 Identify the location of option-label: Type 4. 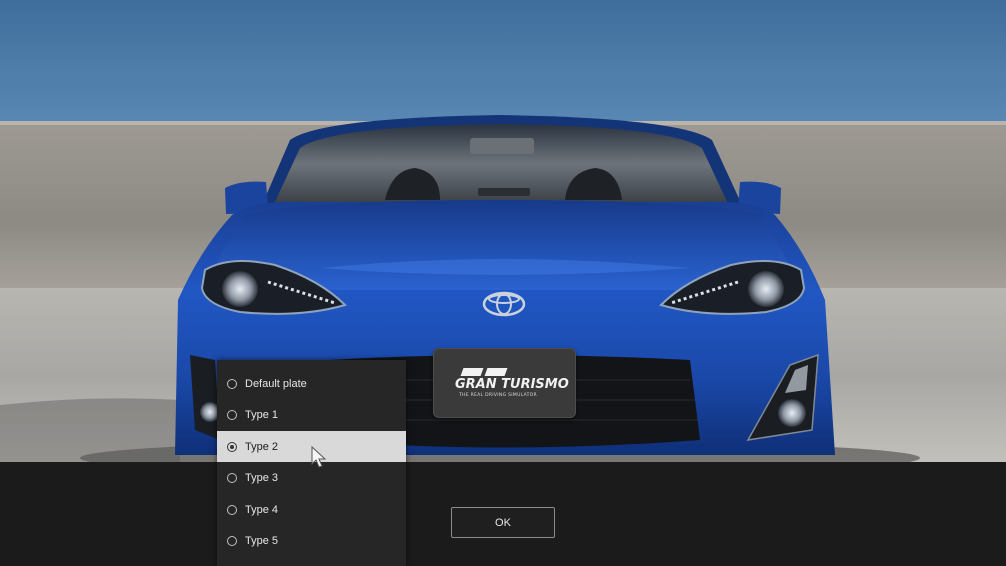
(262, 509).